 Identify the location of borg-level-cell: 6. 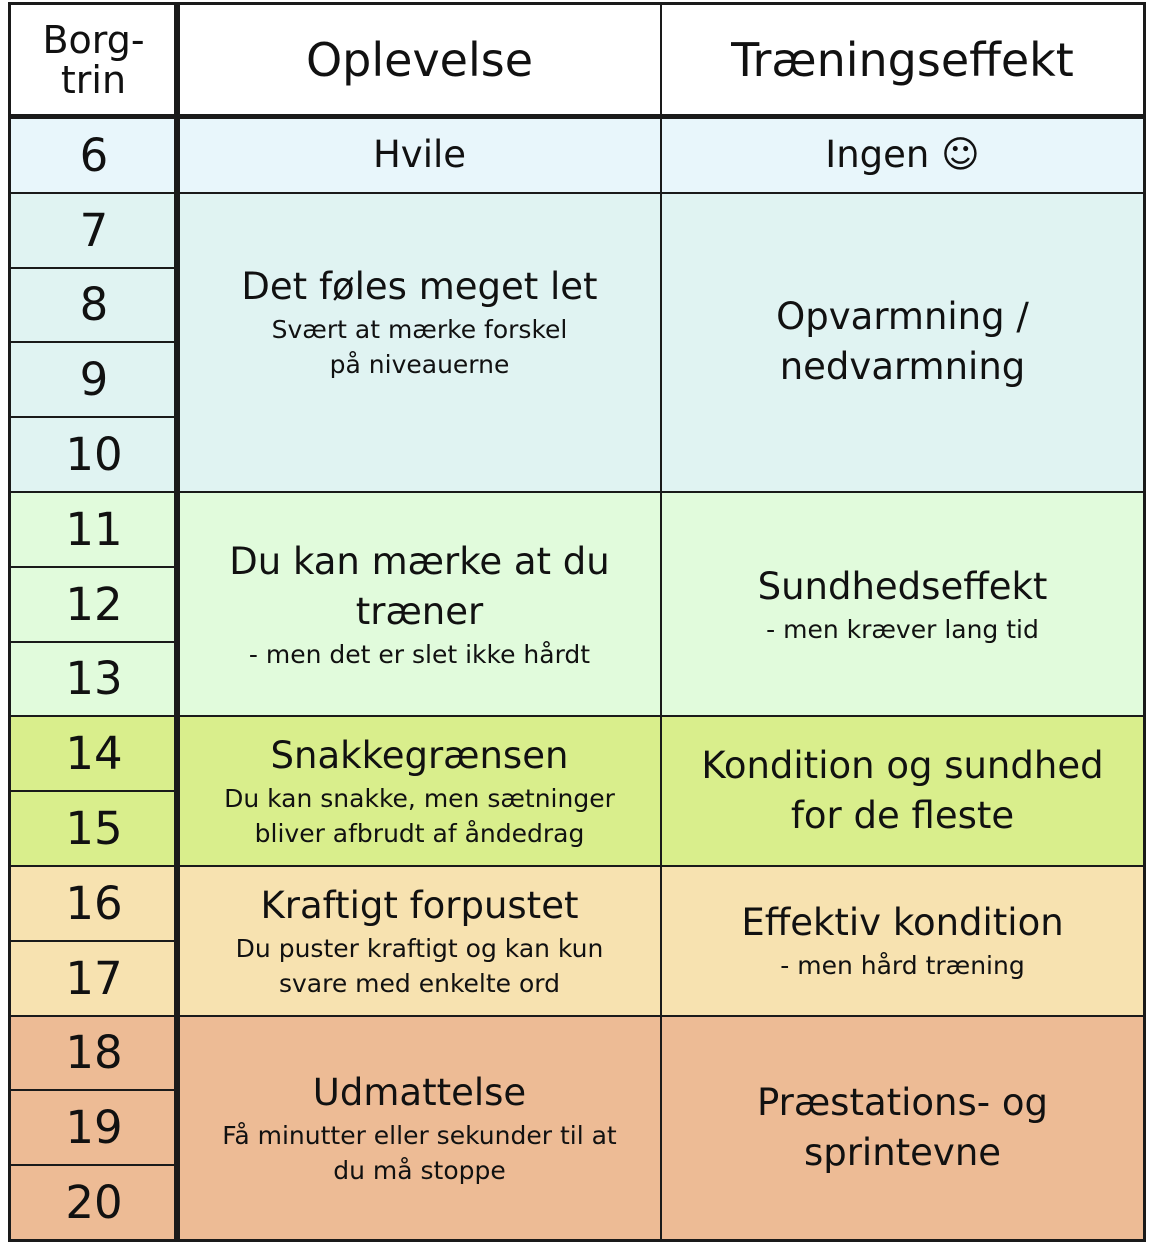
(94, 155).